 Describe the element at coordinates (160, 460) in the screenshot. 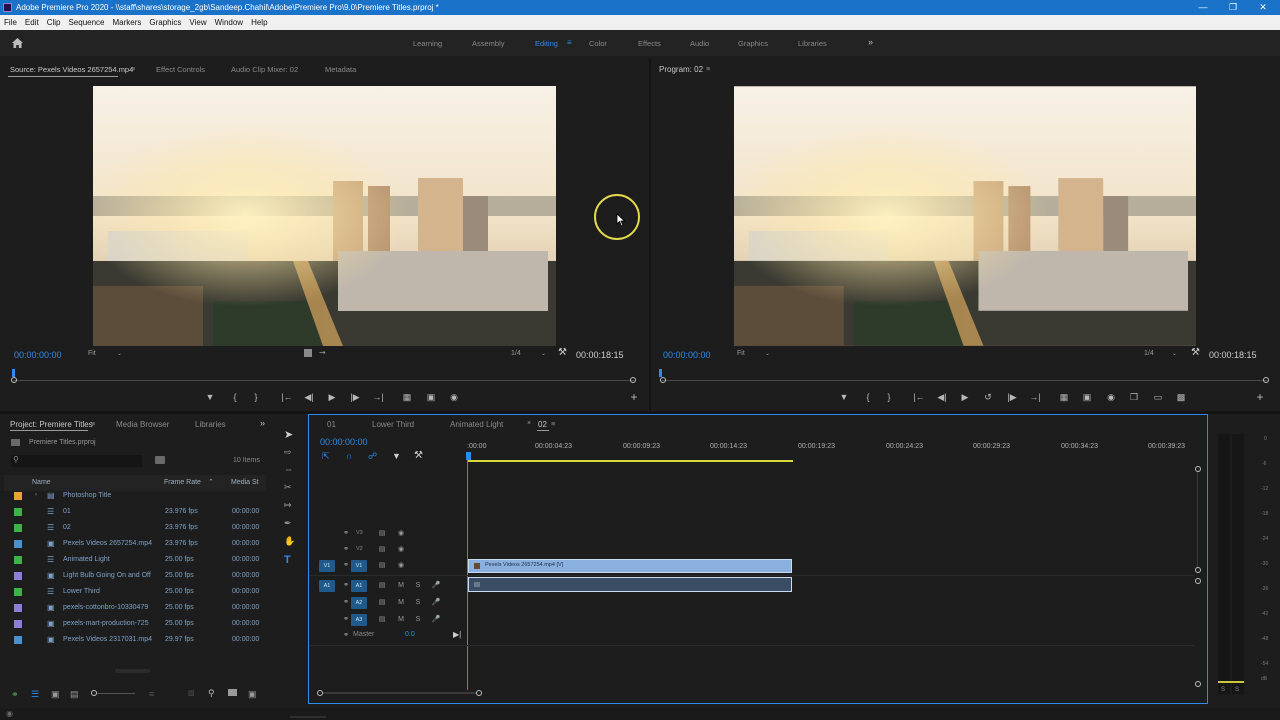

I see `new-search-bin-icon` at that location.